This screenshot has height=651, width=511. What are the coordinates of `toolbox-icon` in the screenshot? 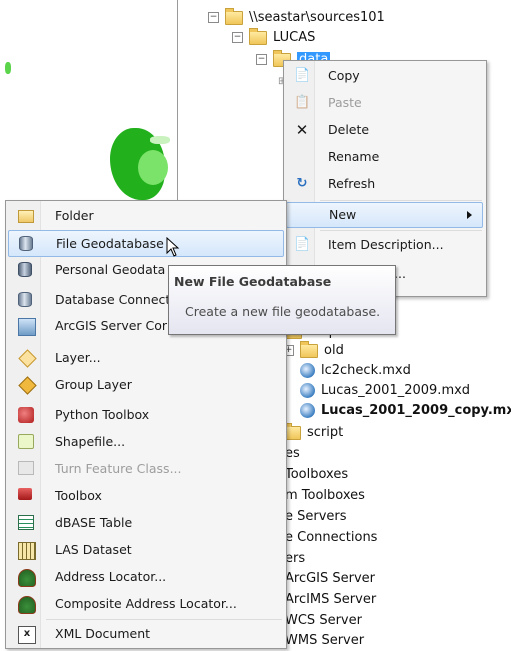 It's located at (25, 494).